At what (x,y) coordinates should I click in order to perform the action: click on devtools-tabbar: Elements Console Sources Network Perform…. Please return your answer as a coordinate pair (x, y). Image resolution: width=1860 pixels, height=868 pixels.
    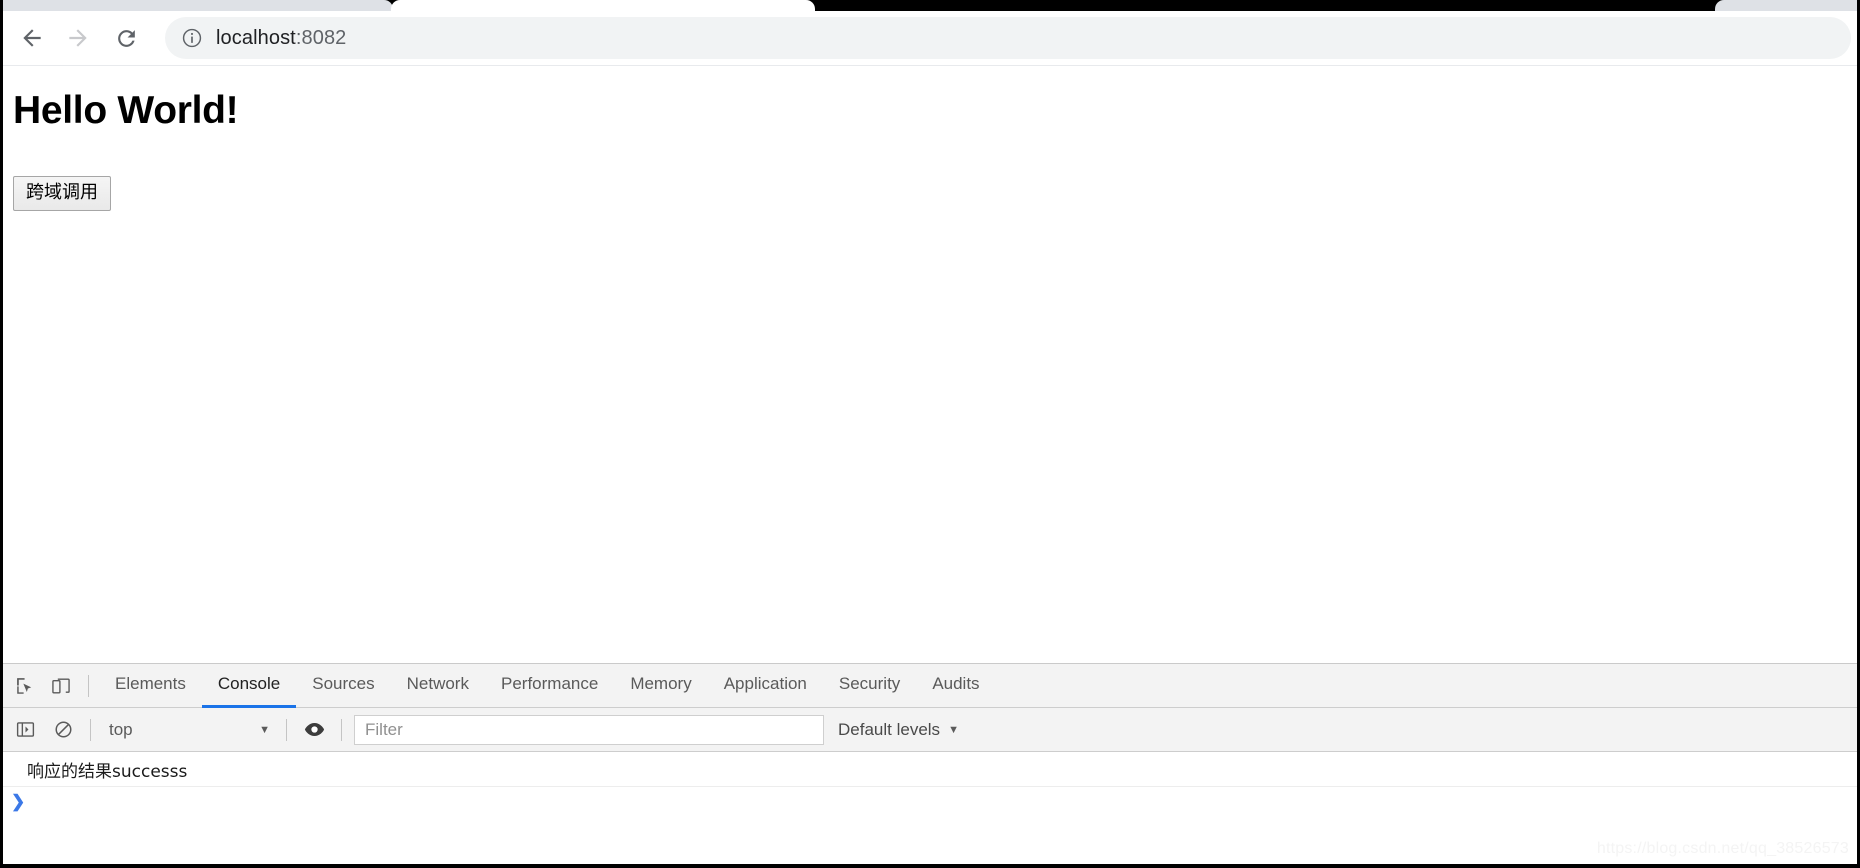
    Looking at the image, I should click on (930, 686).